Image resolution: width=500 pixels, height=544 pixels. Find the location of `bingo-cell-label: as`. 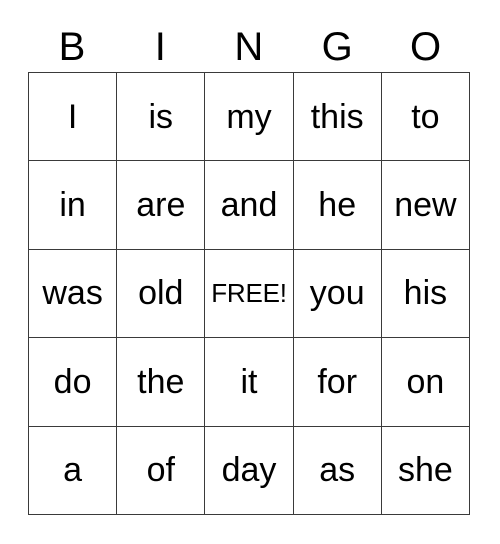

bingo-cell-label: as is located at coordinates (337, 470).